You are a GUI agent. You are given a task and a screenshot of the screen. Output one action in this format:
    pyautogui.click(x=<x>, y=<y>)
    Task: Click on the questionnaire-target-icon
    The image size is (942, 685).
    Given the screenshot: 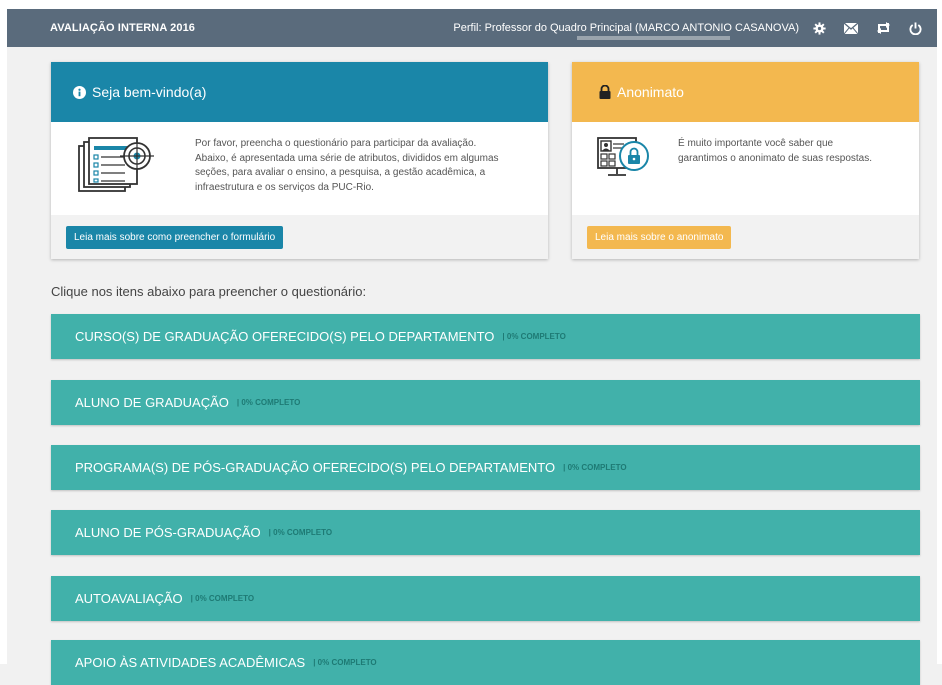 What is the action you would take?
    pyautogui.click(x=118, y=175)
    